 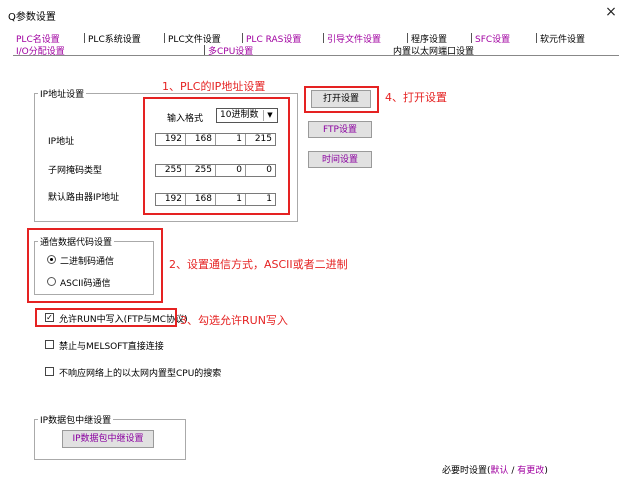 I want to click on ip-highlight-box, so click(x=216, y=156).